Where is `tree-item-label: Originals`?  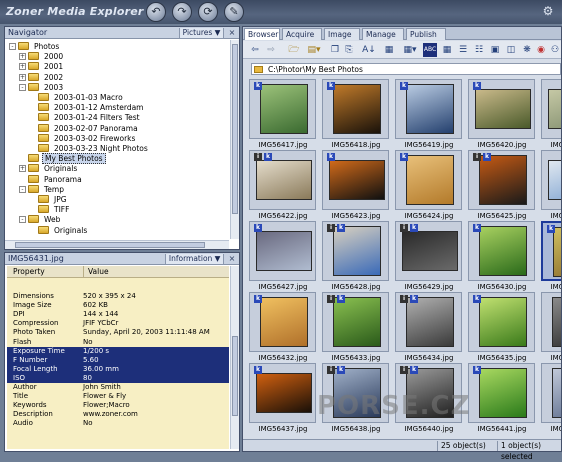 tree-item-label: Originals is located at coordinates (61, 169).